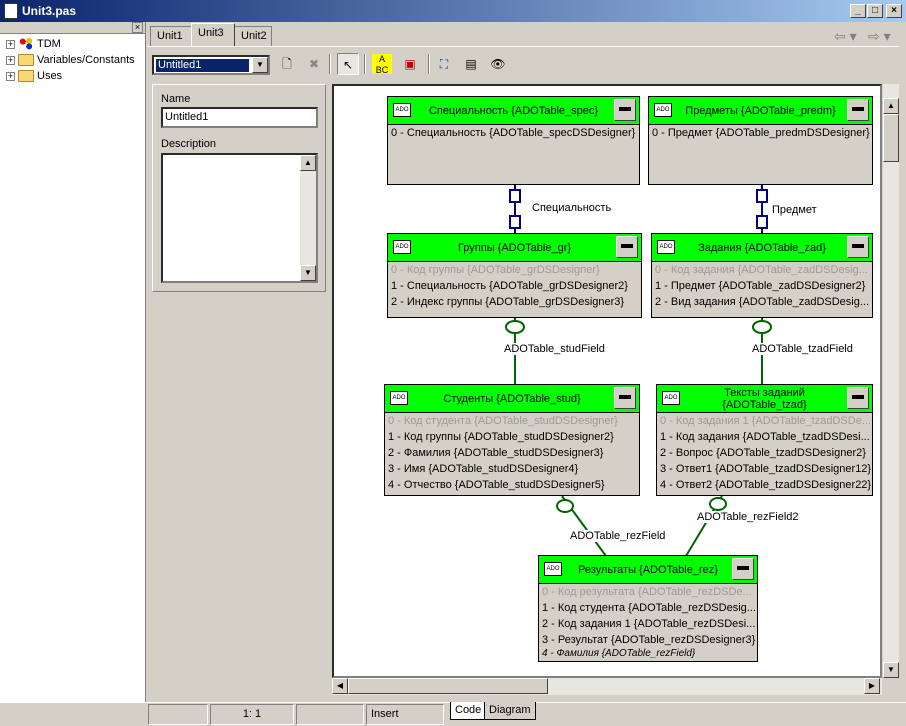  I want to click on tab-divider, so click(523, 46).